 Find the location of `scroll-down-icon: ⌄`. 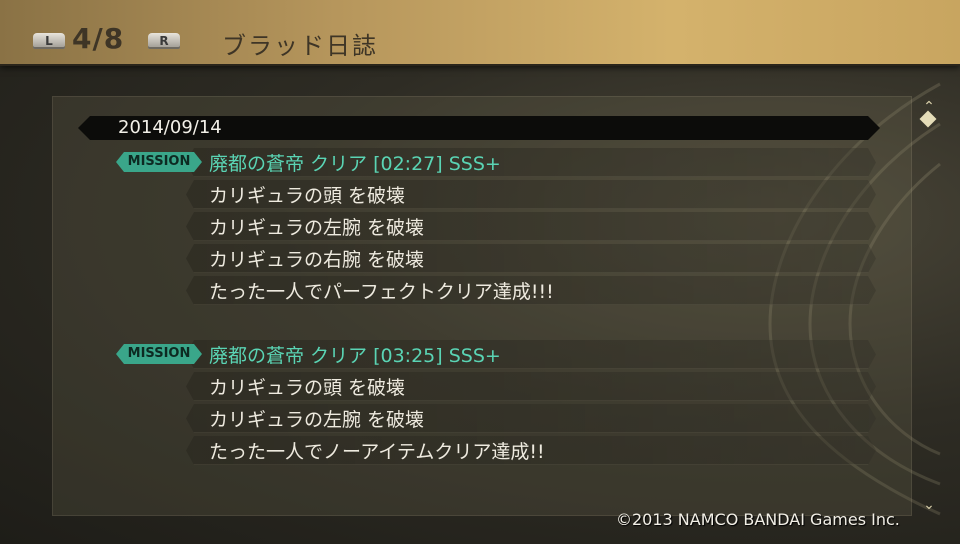

scroll-down-icon: ⌄ is located at coordinates (929, 505).